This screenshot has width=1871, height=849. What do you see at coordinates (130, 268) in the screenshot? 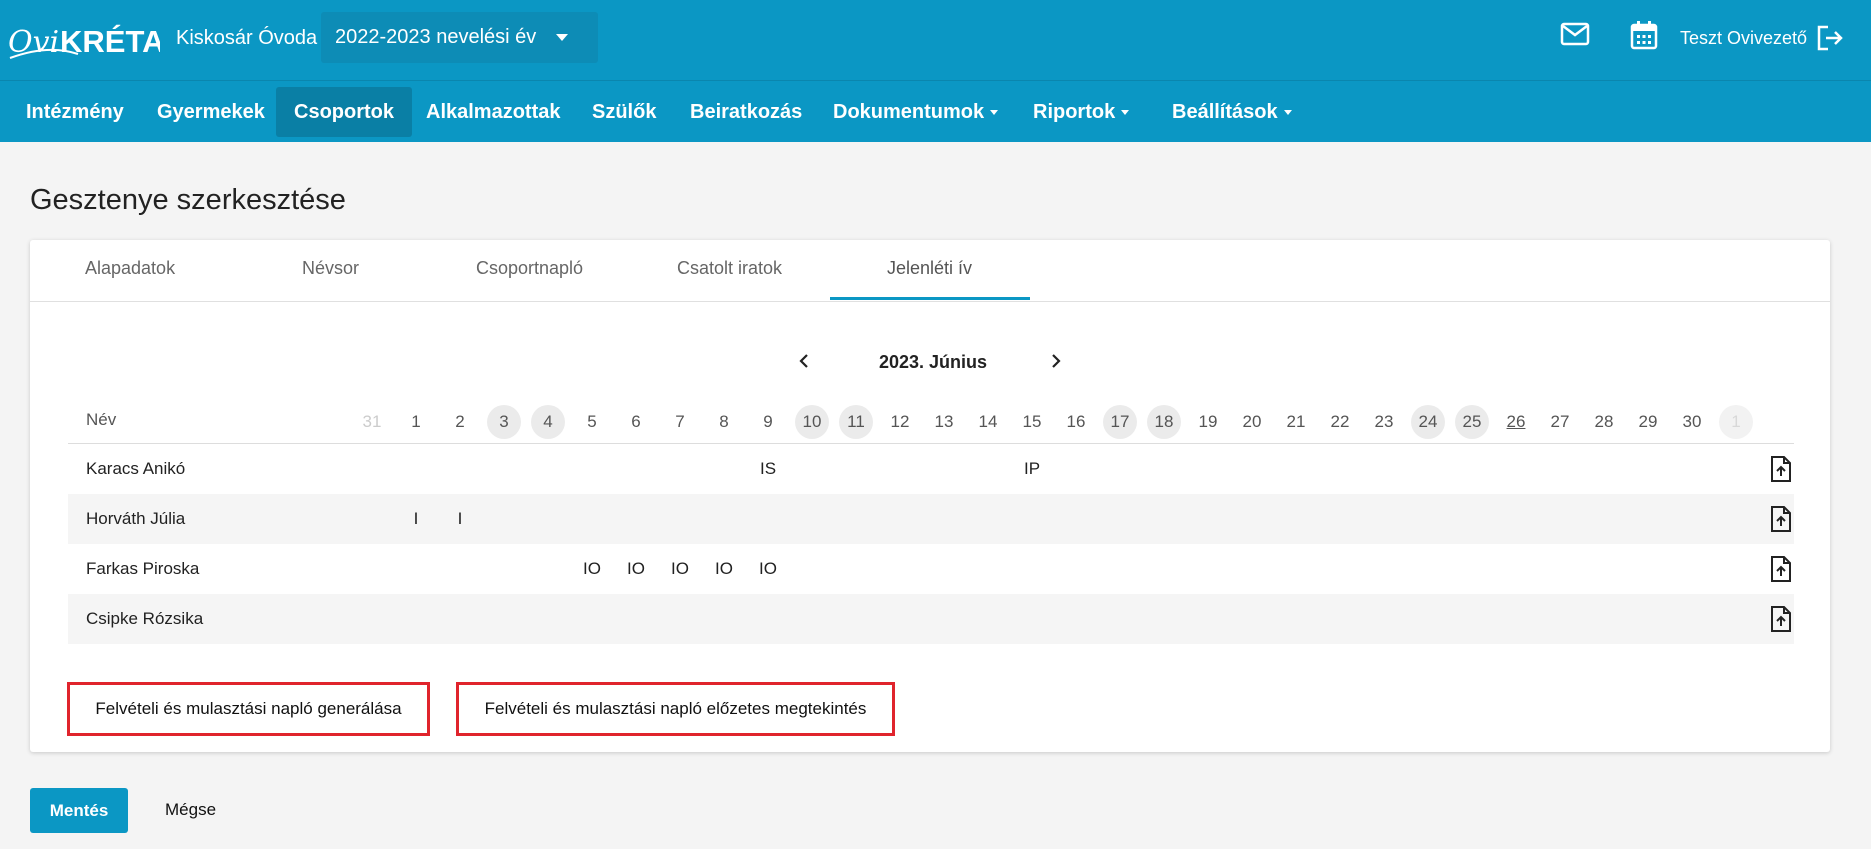
I see `tab-alapadatok: Alapadatok` at bounding box center [130, 268].